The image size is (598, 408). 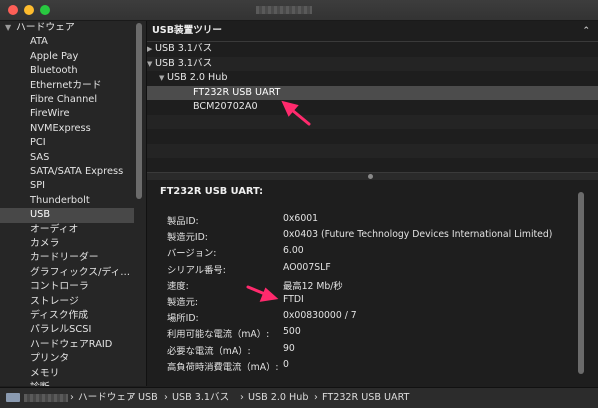 I want to click on tree-row-label: FT232R USB UART, so click(x=237, y=92).